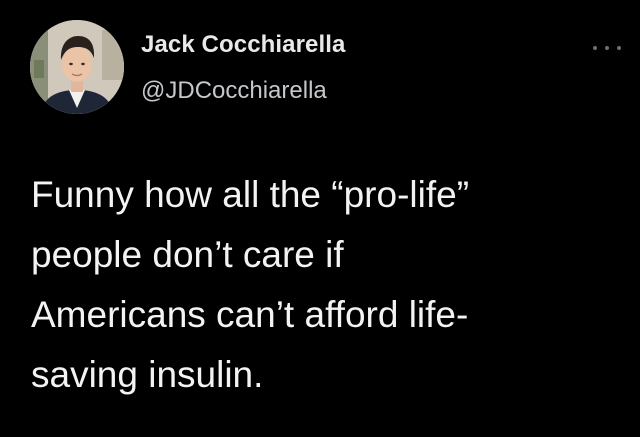  What do you see at coordinates (250, 314) in the screenshot?
I see `tweet-text-line: Americans can’t afford life-` at bounding box center [250, 314].